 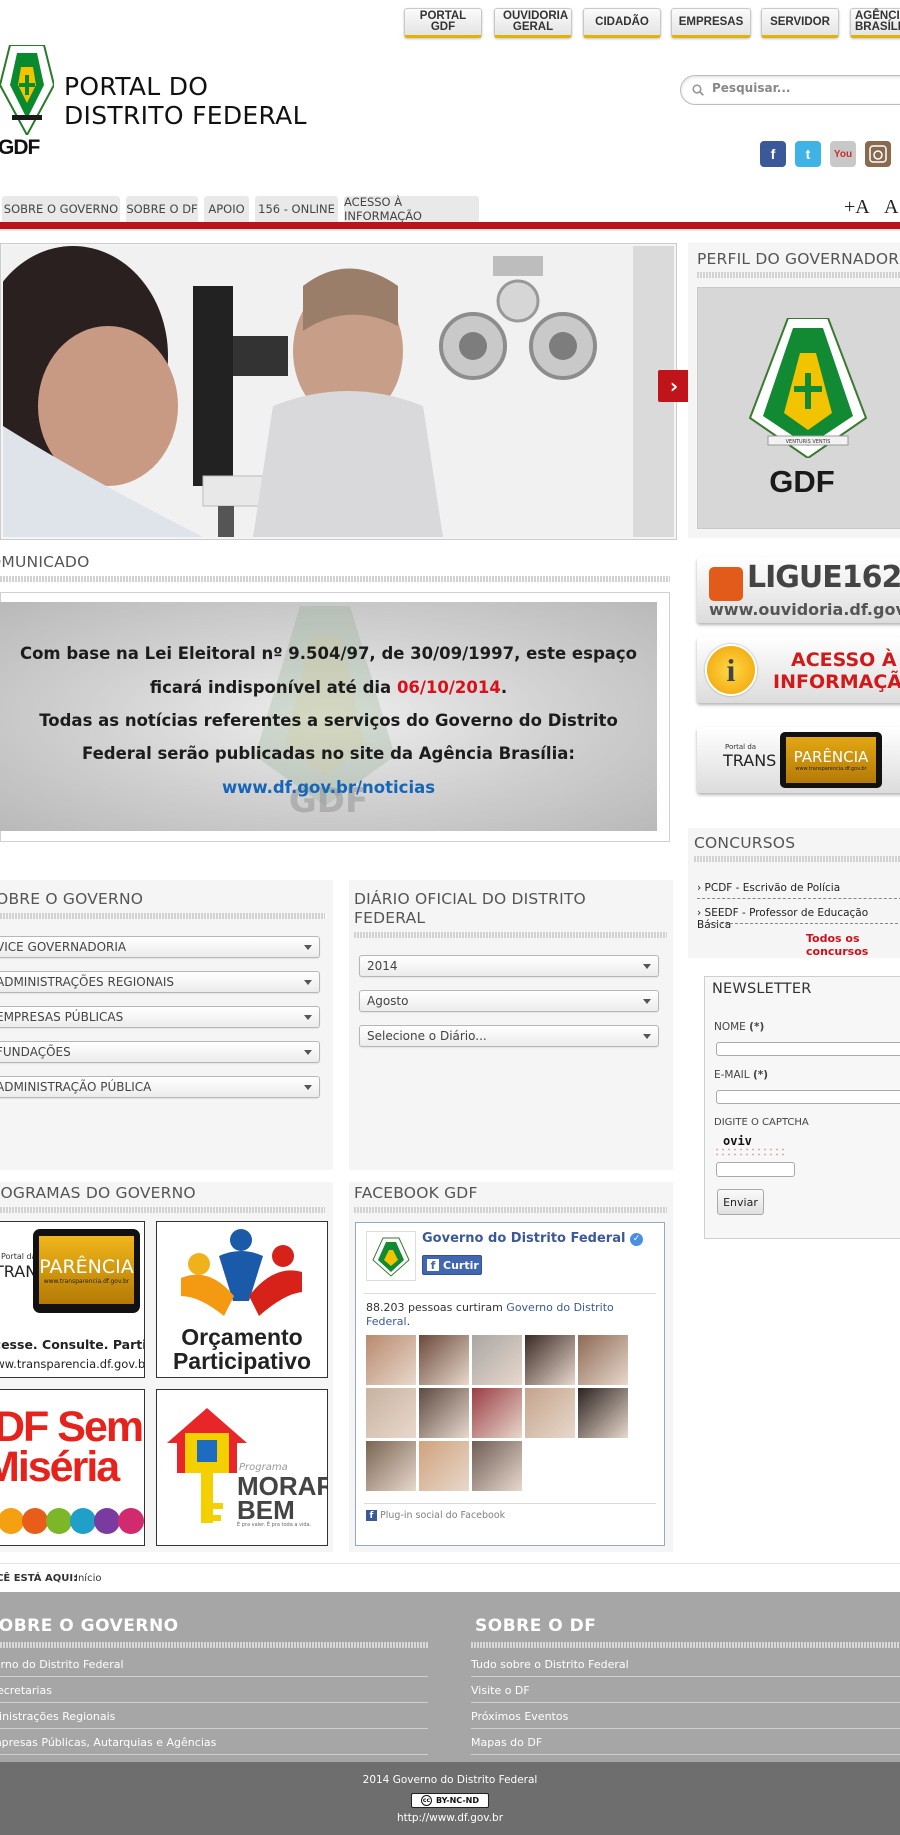 I want to click on ligue-162-url: www.ouvidoria.df.gov.br, so click(x=804, y=609).